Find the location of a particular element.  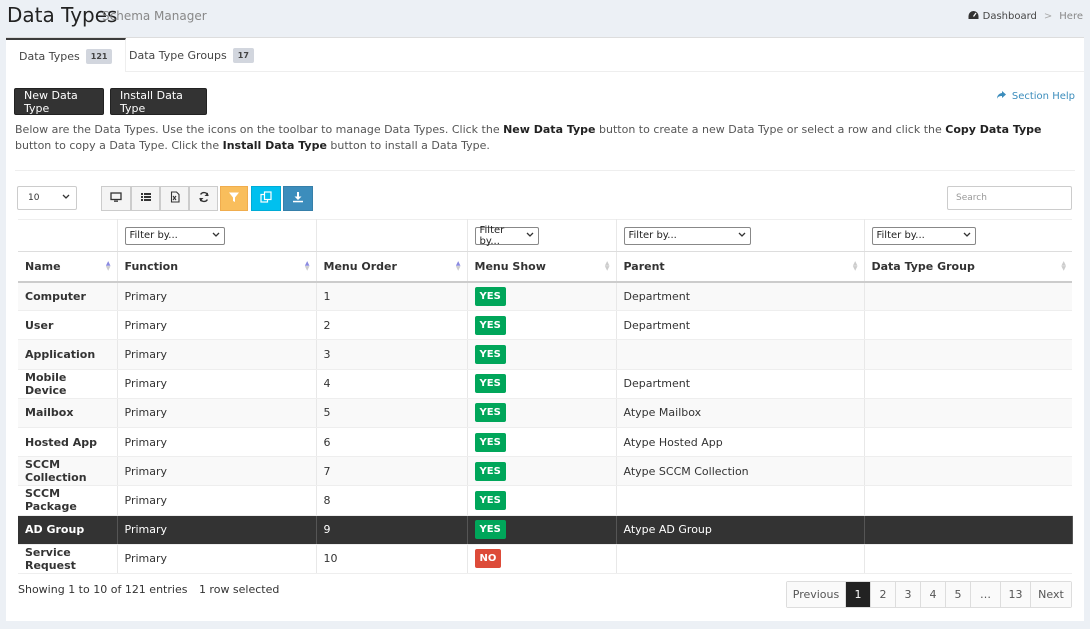

cell-menu-order: 10 is located at coordinates (392, 559).